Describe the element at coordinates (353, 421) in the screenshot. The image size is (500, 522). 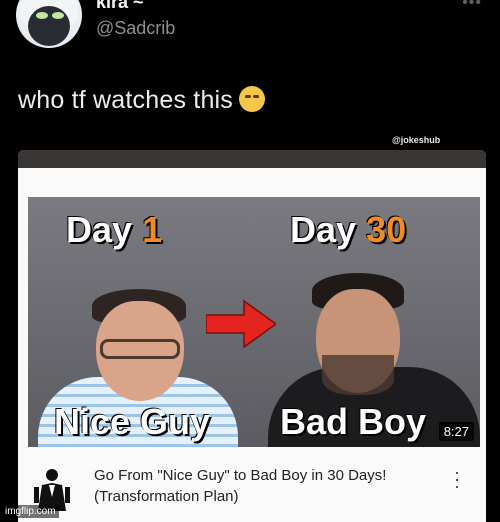
I see `bad-boy-caption: Bad Boy` at that location.